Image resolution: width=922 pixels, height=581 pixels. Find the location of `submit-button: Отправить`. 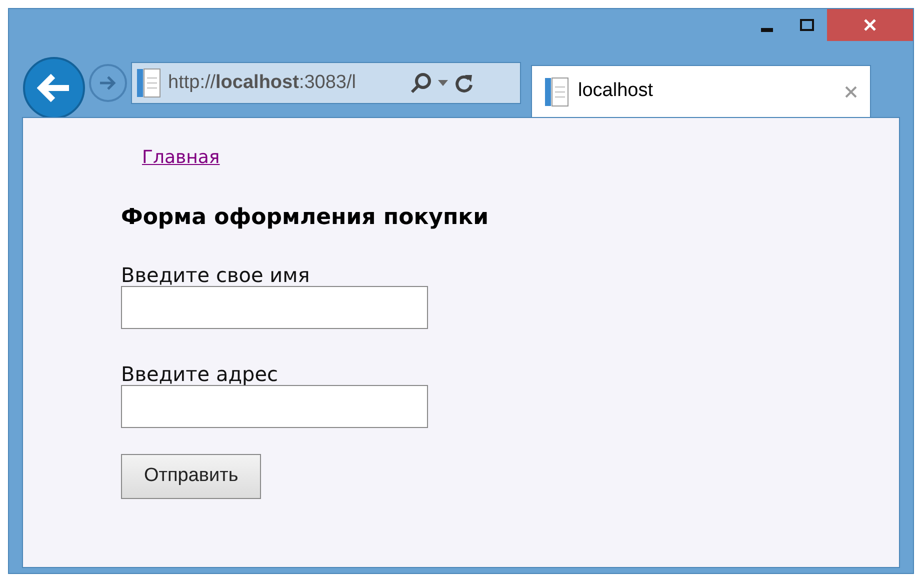

submit-button: Отправить is located at coordinates (191, 476).